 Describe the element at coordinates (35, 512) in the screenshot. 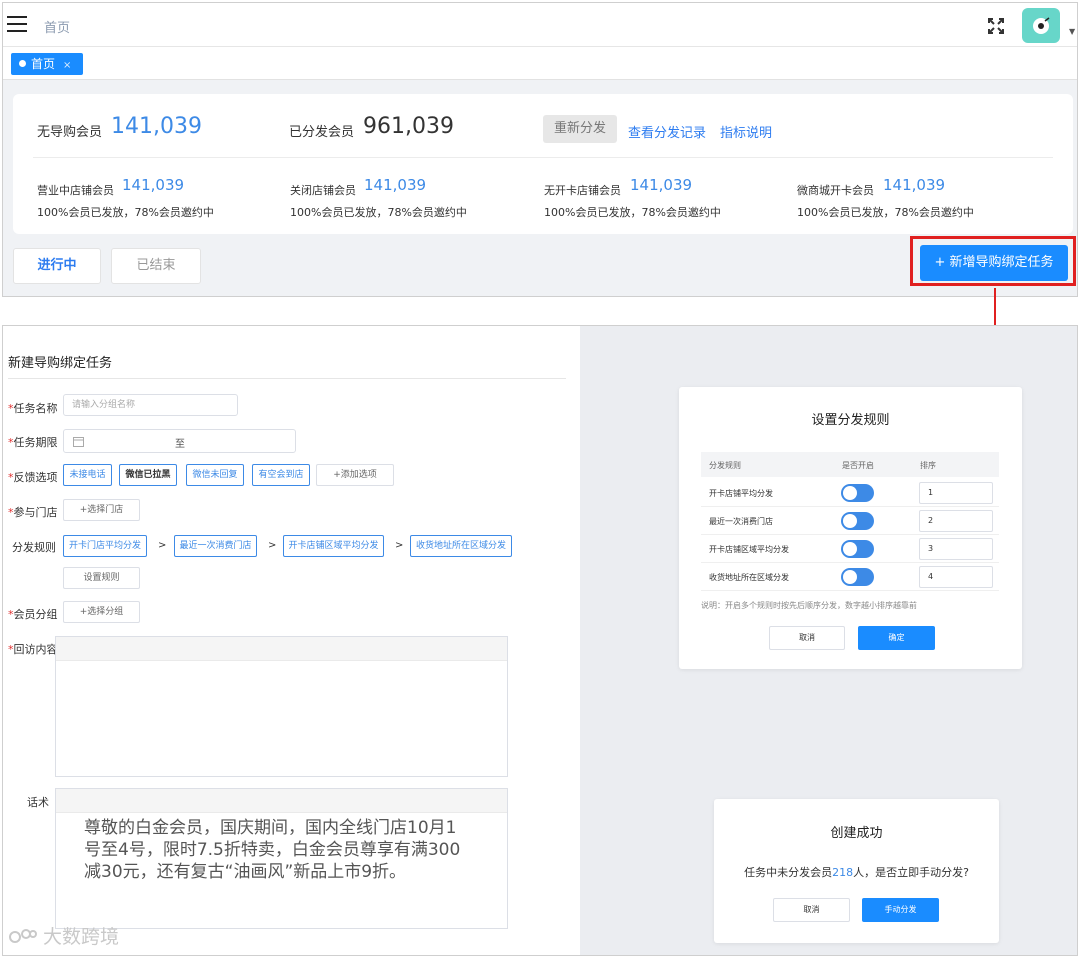

I see `participating-stores-label-text: 参与门店` at that location.